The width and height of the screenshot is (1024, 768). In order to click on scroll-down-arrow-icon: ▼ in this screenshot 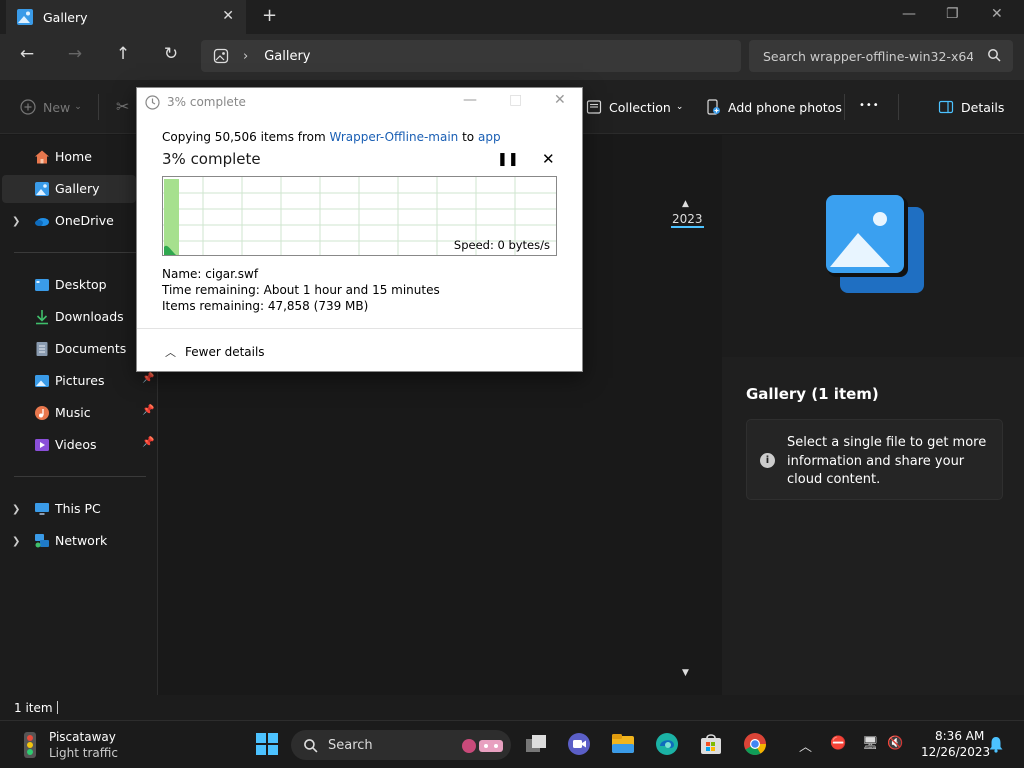, I will do `click(685, 673)`.